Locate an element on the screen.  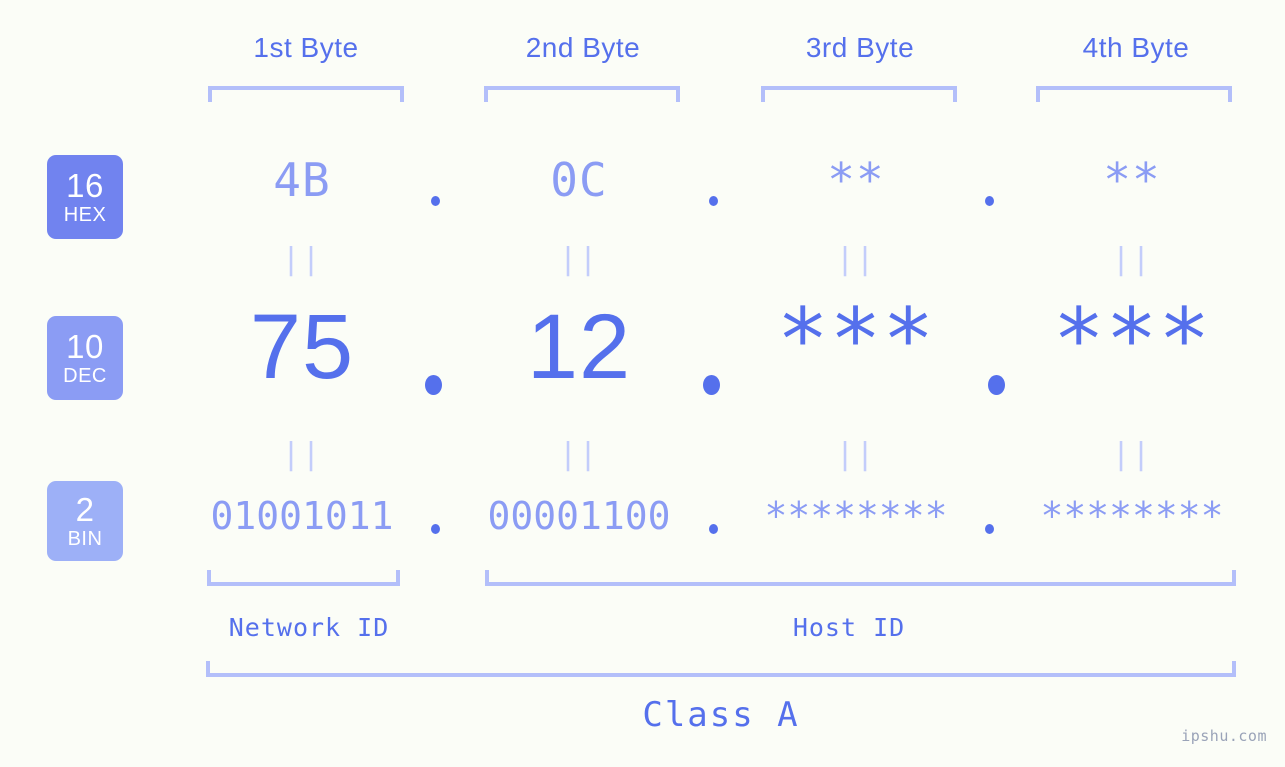
base-badge-bin-abbr: BIN is located at coordinates (85, 539).